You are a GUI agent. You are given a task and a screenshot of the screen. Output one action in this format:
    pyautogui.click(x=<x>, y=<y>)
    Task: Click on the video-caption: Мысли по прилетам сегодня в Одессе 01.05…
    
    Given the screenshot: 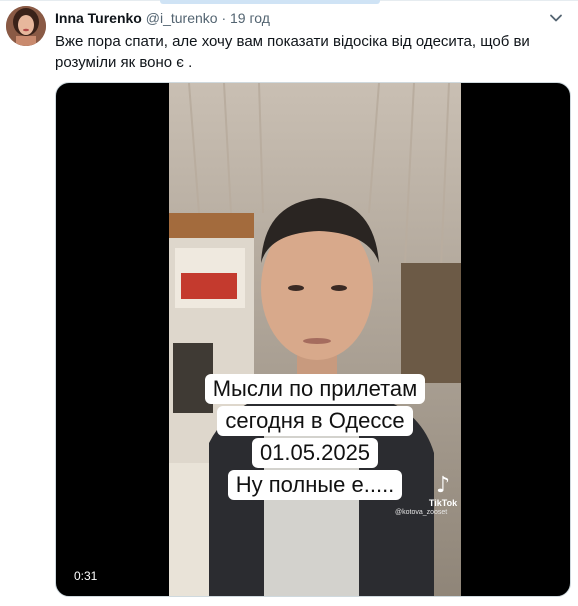 What is the action you would take?
    pyautogui.click(x=315, y=437)
    